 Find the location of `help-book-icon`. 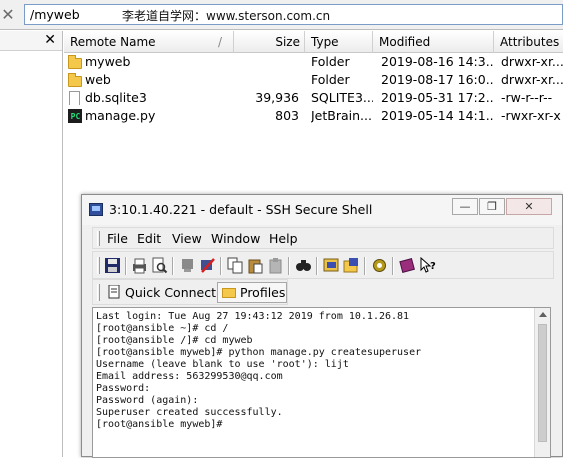

help-book-icon is located at coordinates (407, 265).